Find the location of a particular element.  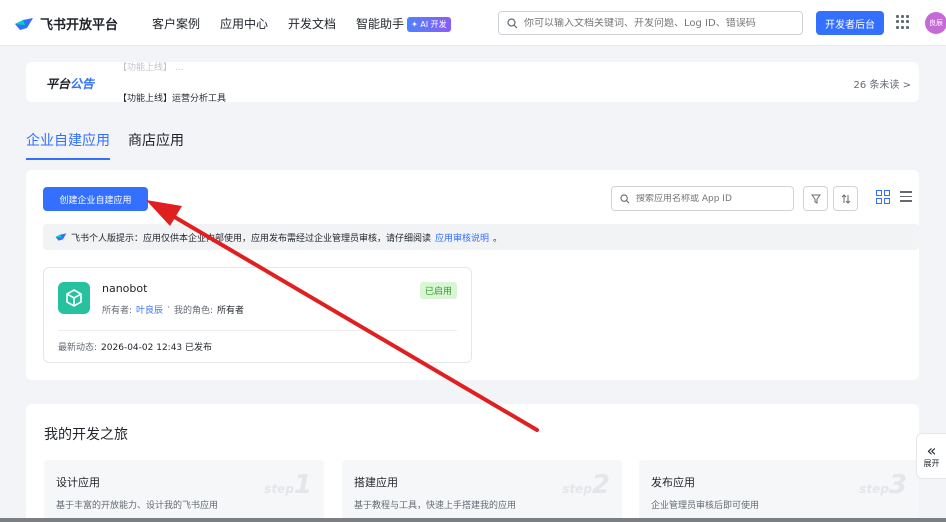

create-custom-app-button: 创建企业自建应用 is located at coordinates (95, 199).